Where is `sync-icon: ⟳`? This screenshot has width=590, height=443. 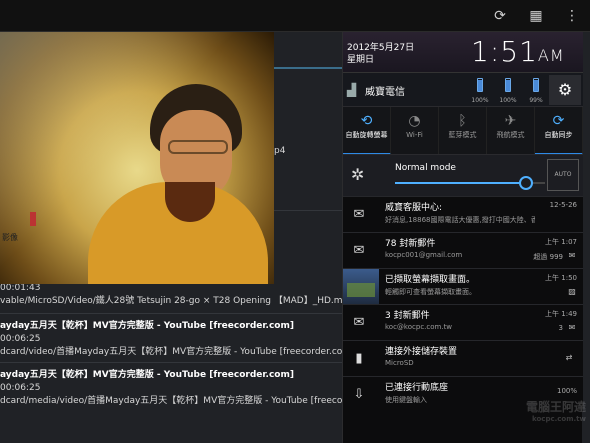
sync-icon: ⟳ is located at coordinates (558, 121).